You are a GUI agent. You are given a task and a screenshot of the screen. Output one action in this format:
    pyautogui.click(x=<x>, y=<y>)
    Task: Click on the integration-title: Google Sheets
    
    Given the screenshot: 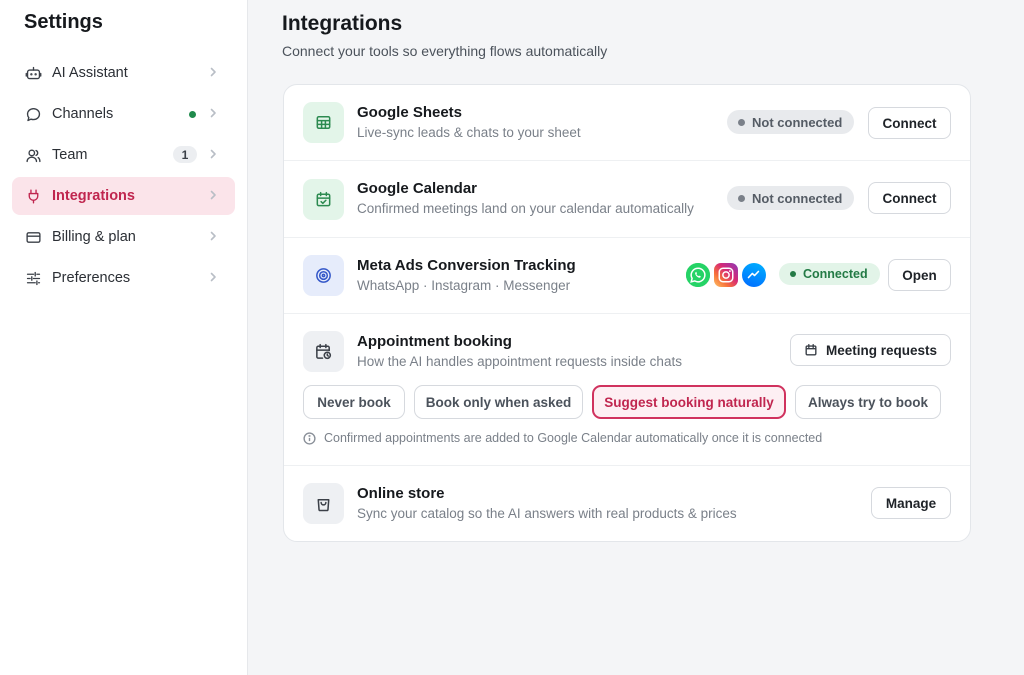 What is the action you would take?
    pyautogui.click(x=410, y=112)
    